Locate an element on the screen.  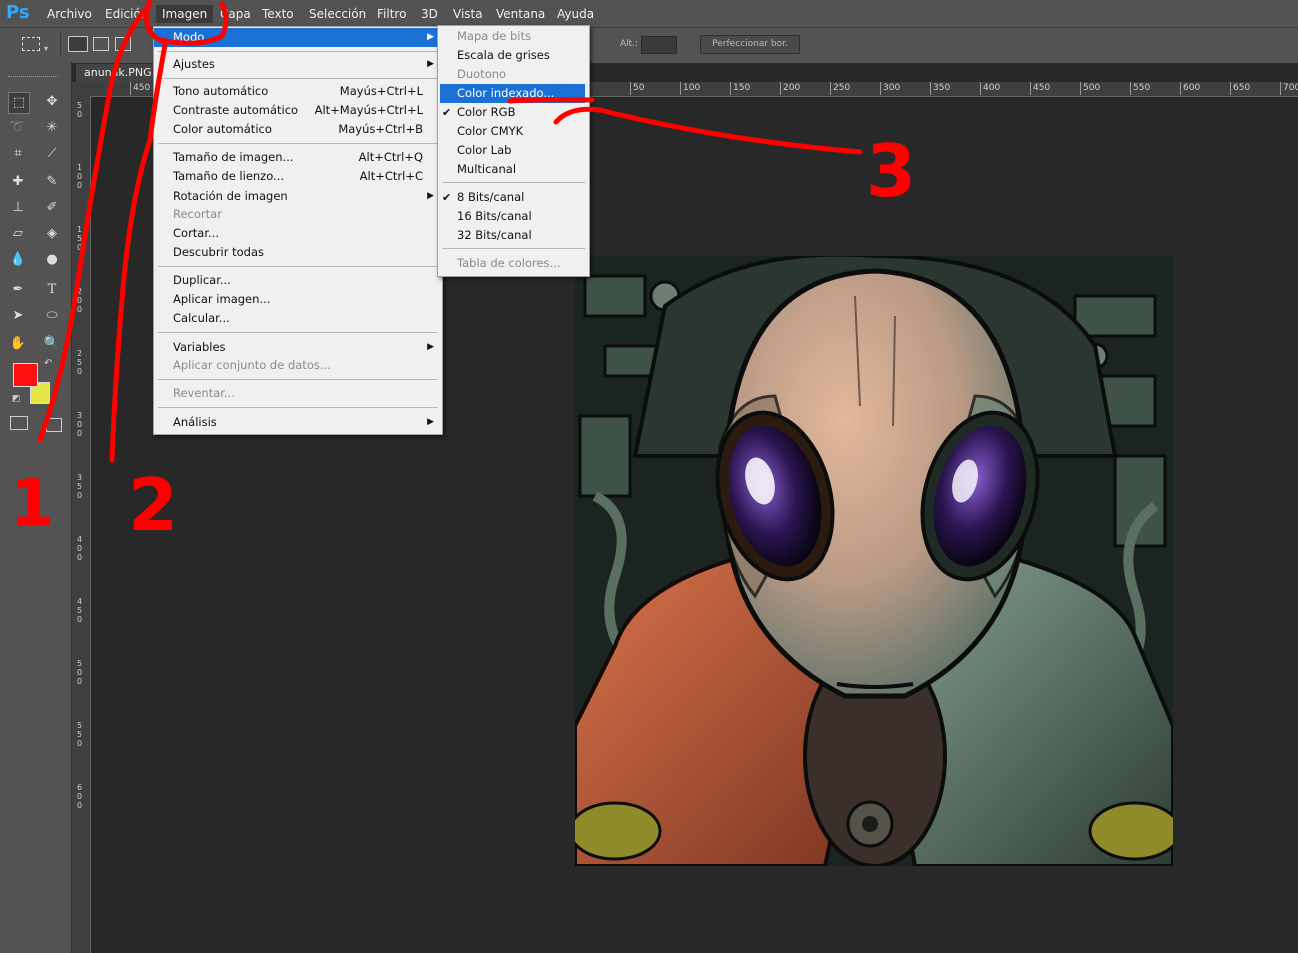
annotation-number-2: 2 is located at coordinates (153, 505).